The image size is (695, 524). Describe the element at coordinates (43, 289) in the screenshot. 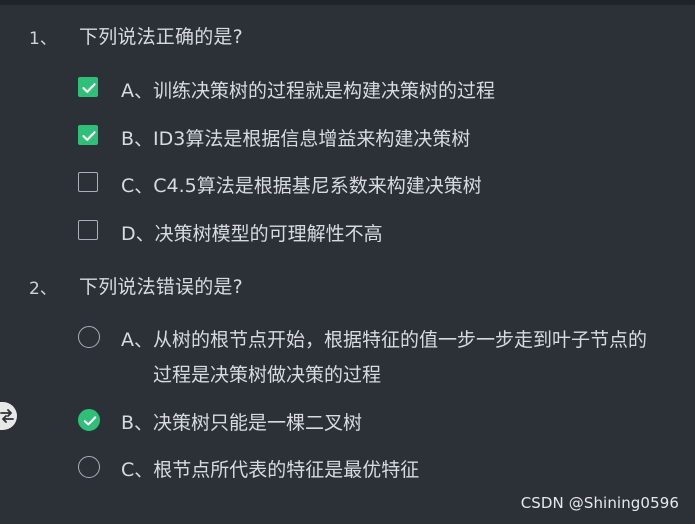

I see `question-2-number: 2、` at that location.